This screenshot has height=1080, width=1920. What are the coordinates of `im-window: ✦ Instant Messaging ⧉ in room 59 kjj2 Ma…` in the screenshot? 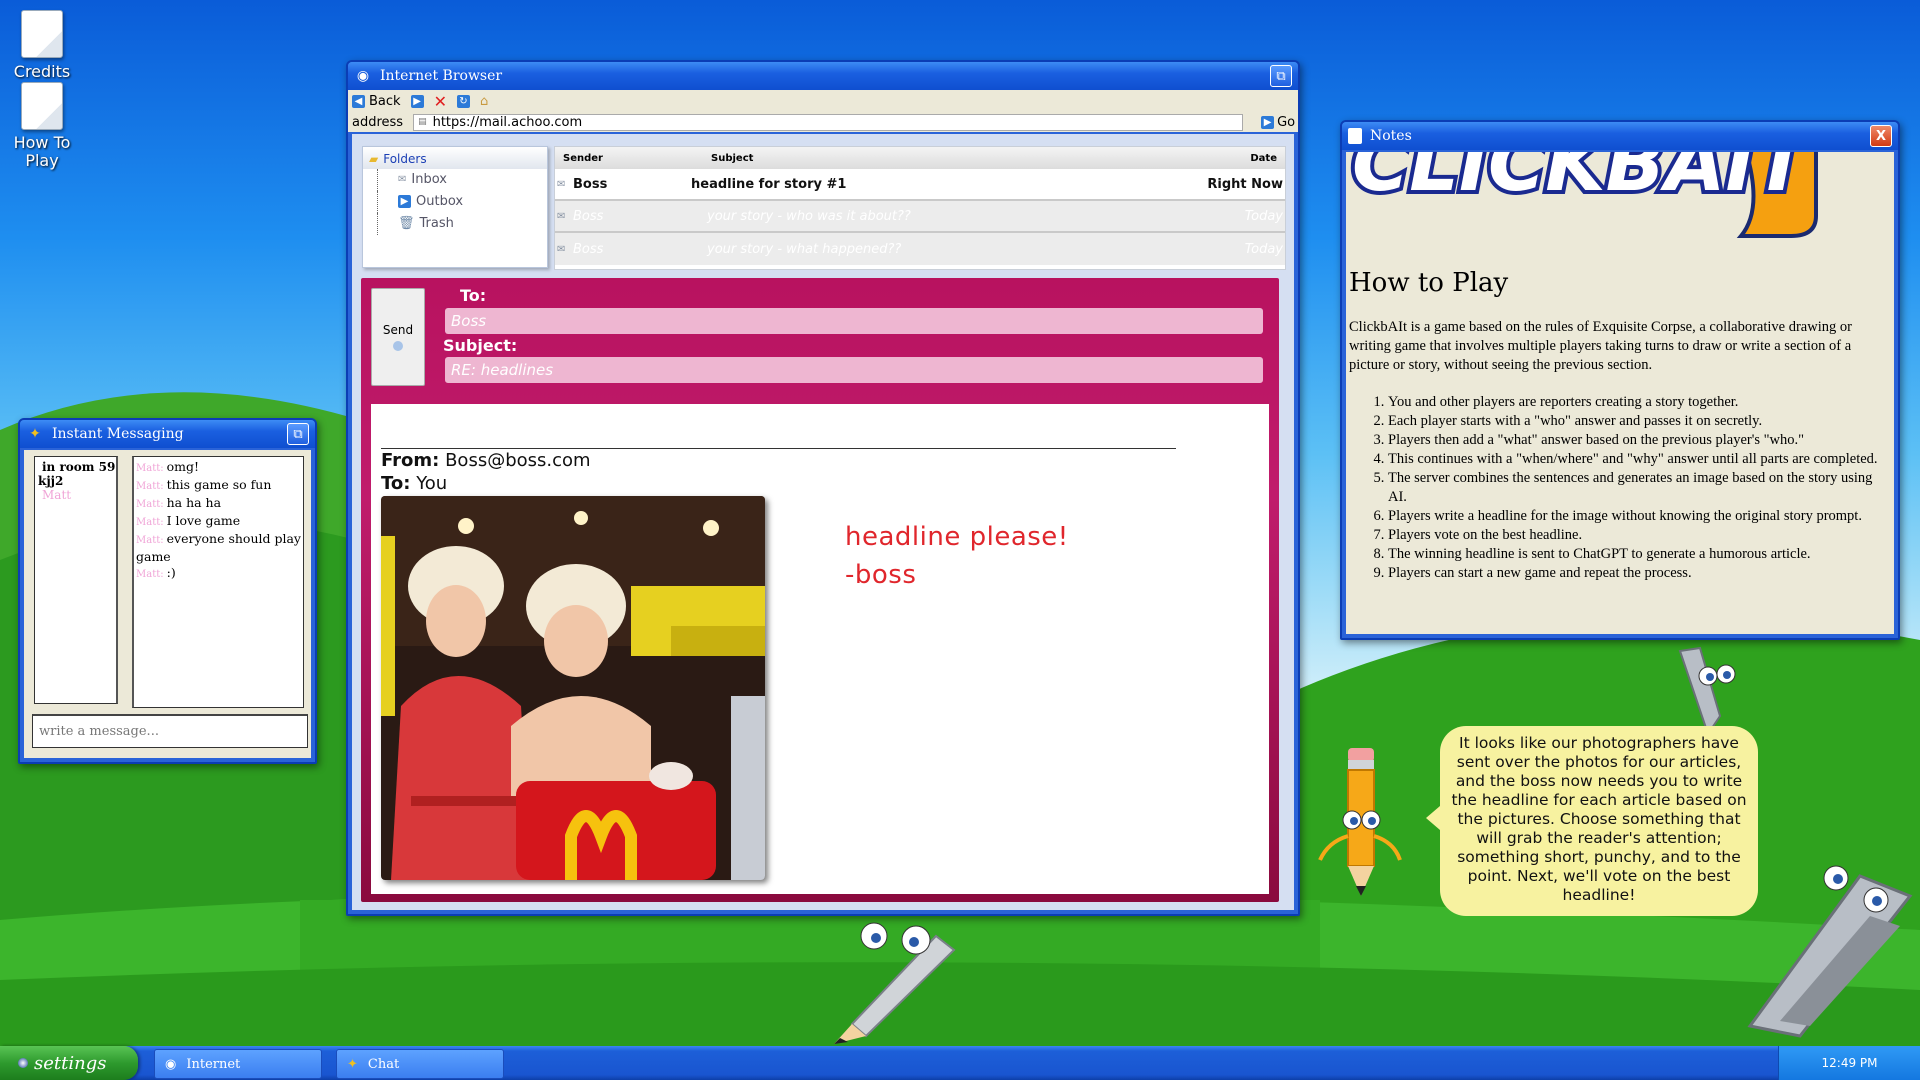 It's located at (167, 591).